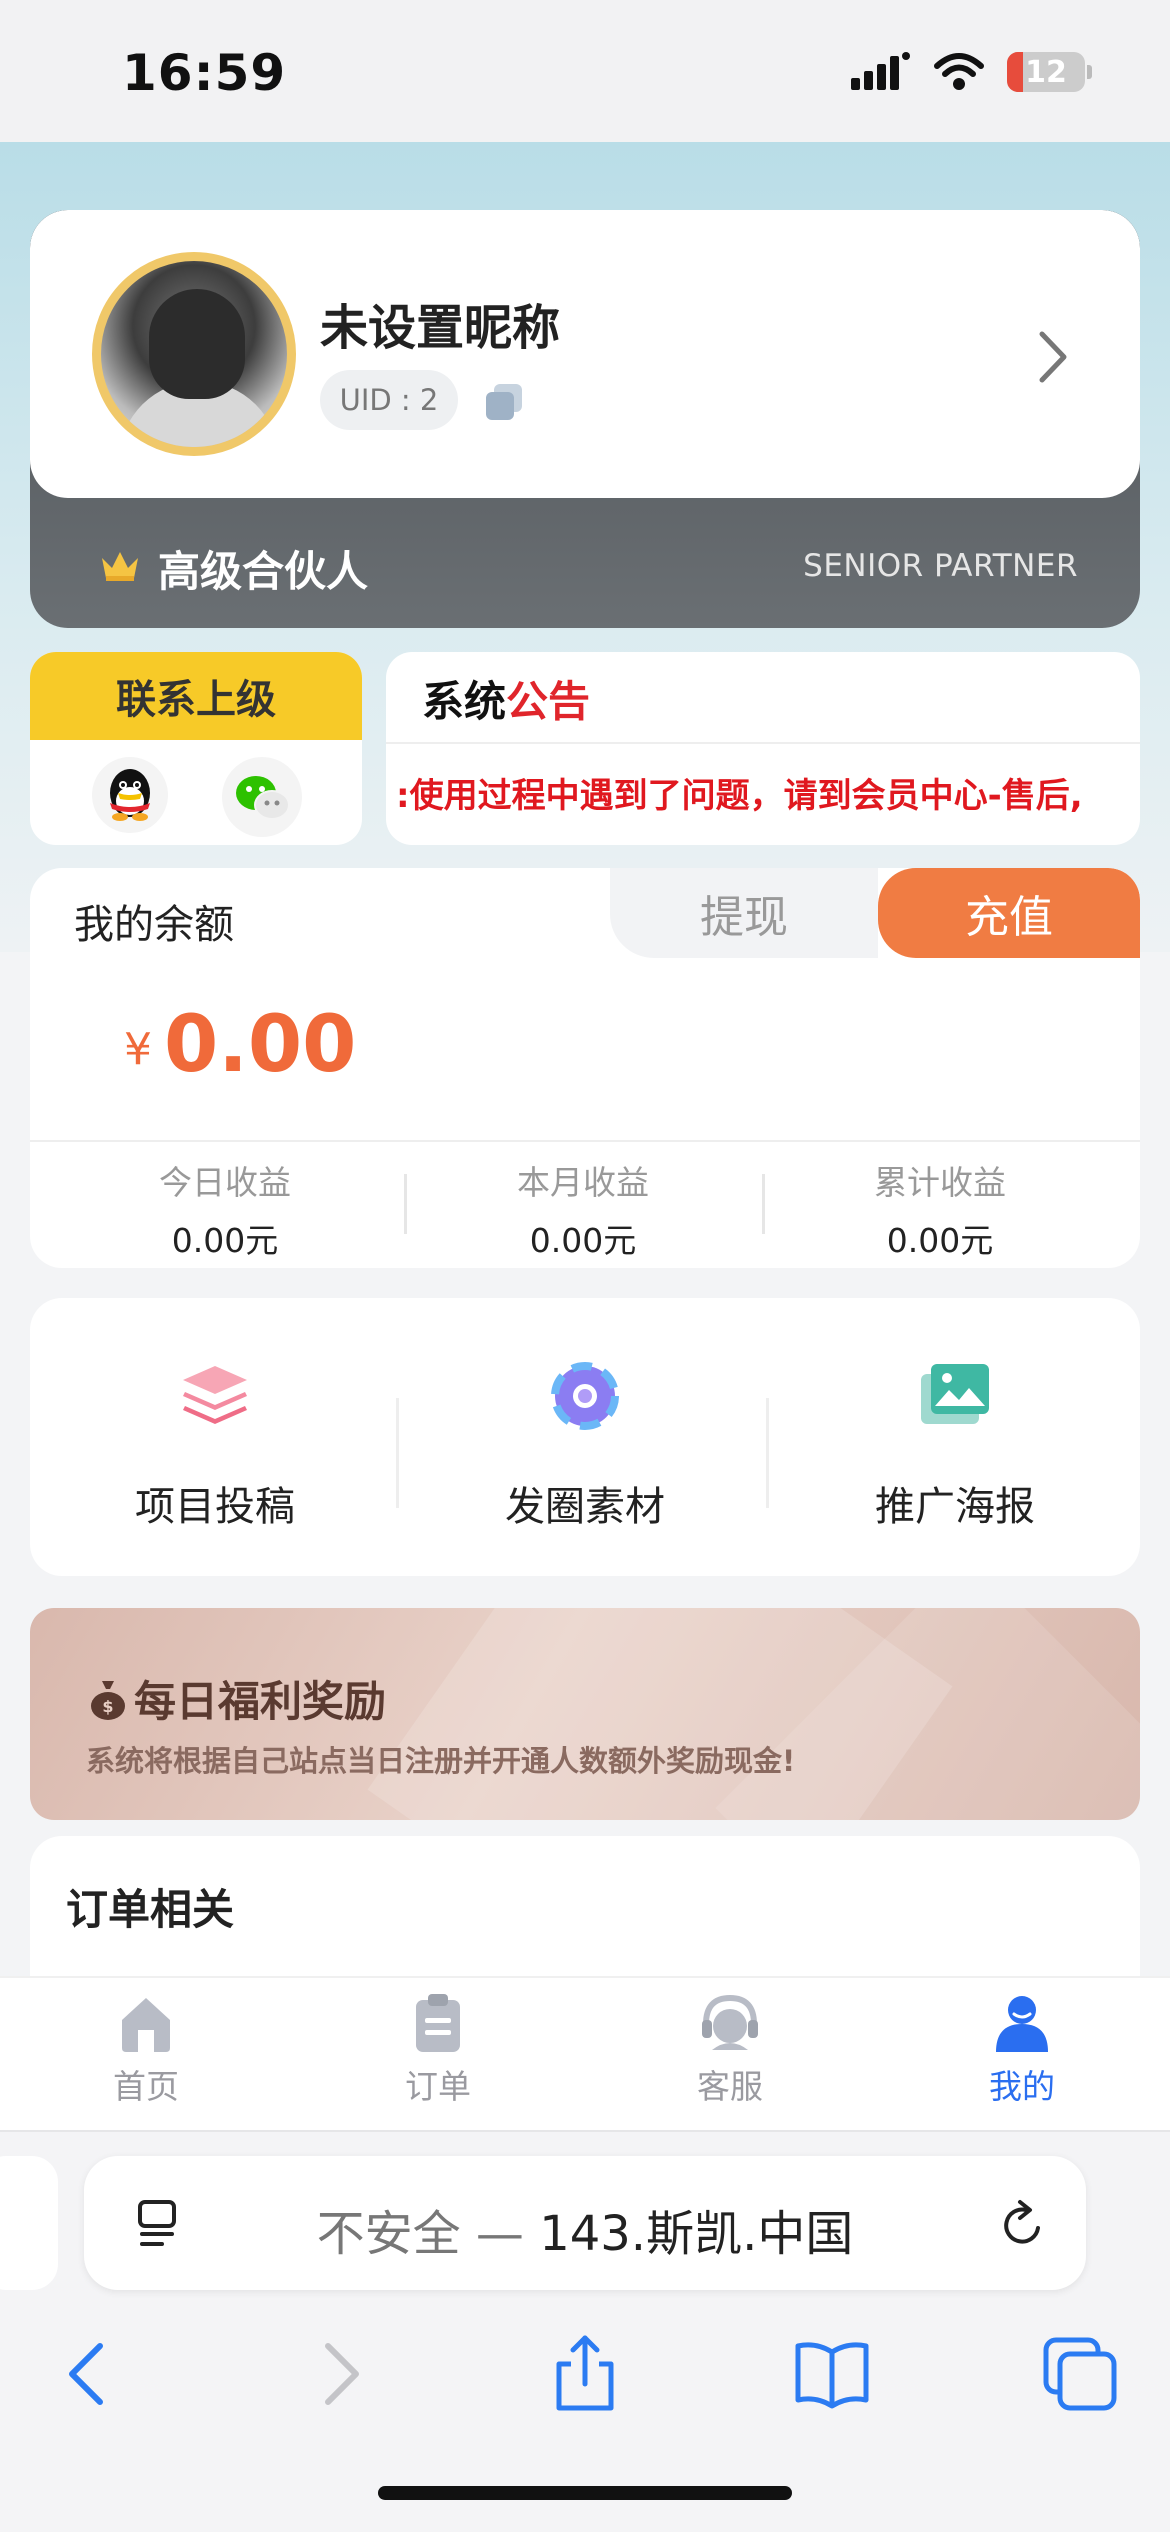 This screenshot has height=2532, width=1170. I want to click on avatar, so click(194, 354).